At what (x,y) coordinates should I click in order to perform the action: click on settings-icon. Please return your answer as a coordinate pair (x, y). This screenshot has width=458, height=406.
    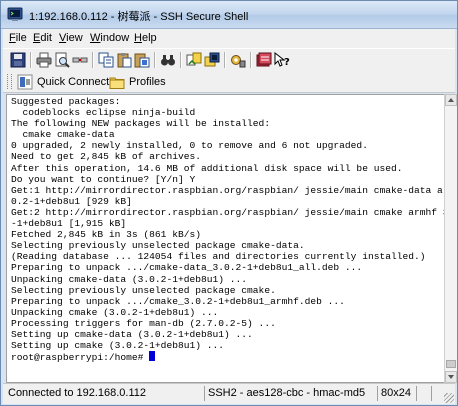
    Looking at the image, I should click on (238, 60).